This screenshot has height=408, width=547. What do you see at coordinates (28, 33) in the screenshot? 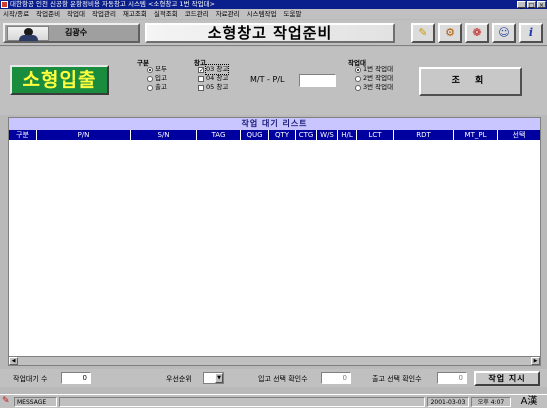
I see `avatar` at bounding box center [28, 33].